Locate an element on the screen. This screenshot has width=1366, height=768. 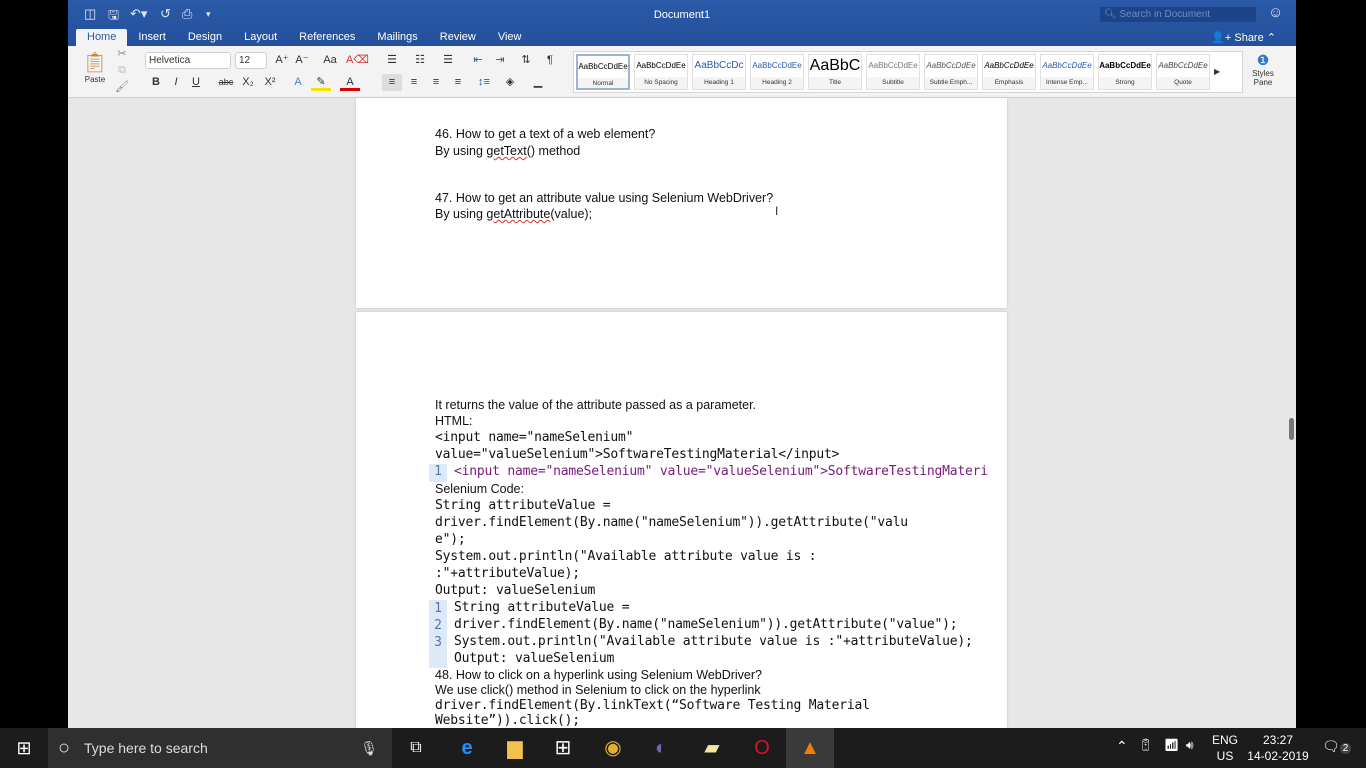
style-heading-1: AaBbCcDc Heading 1 is located at coordinates (719, 72).